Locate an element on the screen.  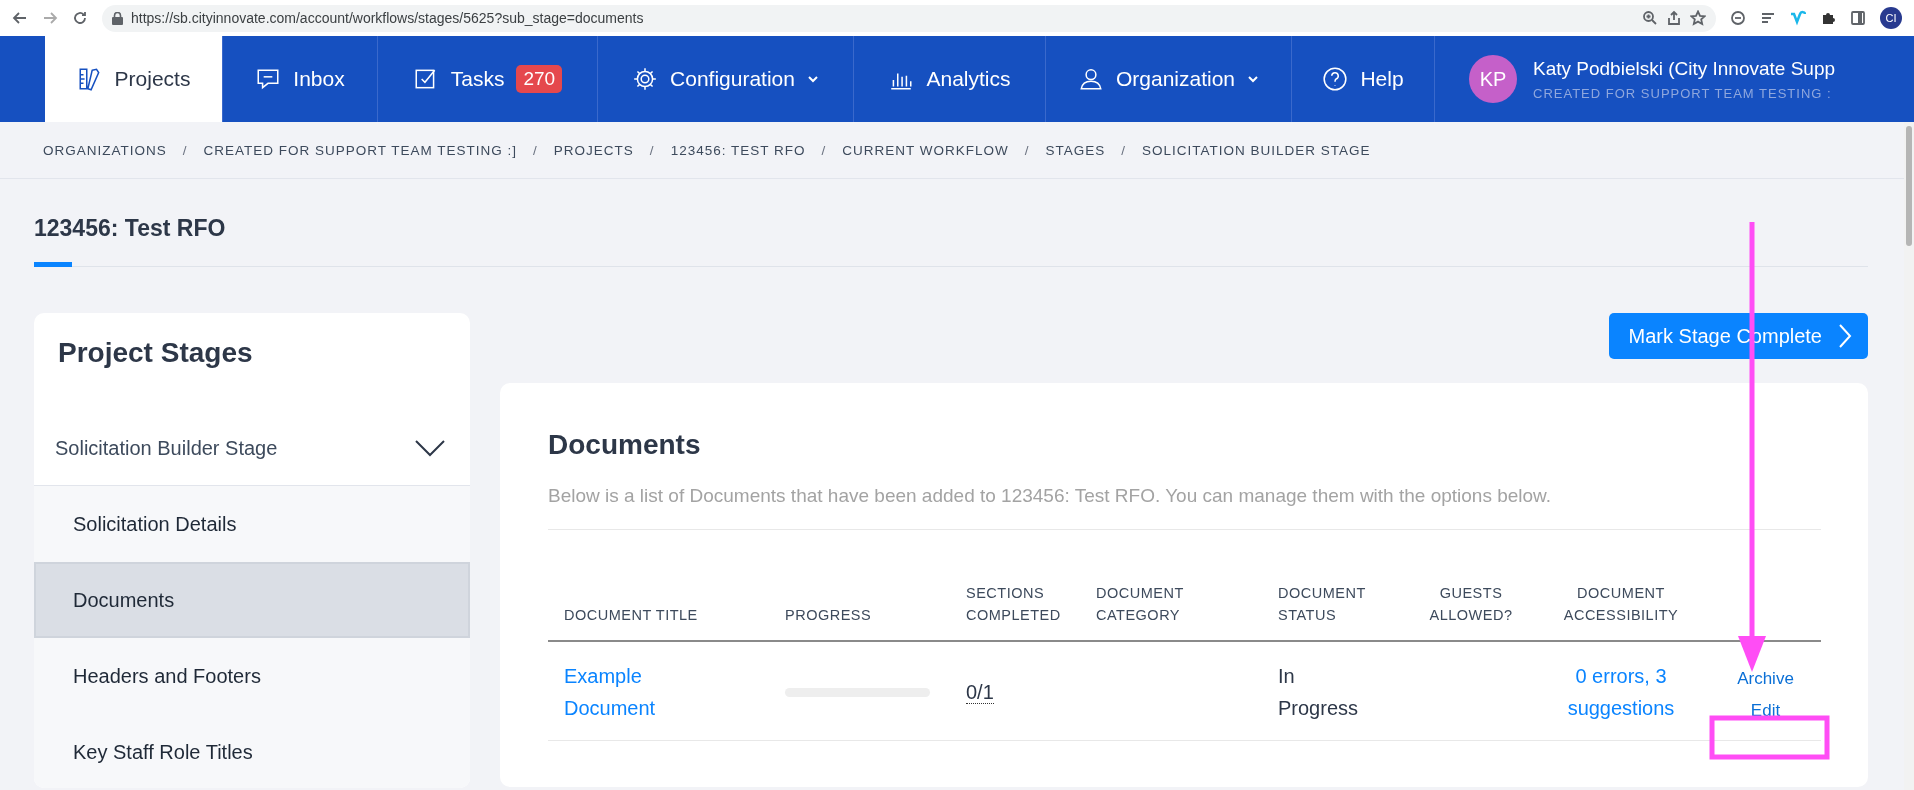
nav-tab: Organization is located at coordinates (1169, 79).